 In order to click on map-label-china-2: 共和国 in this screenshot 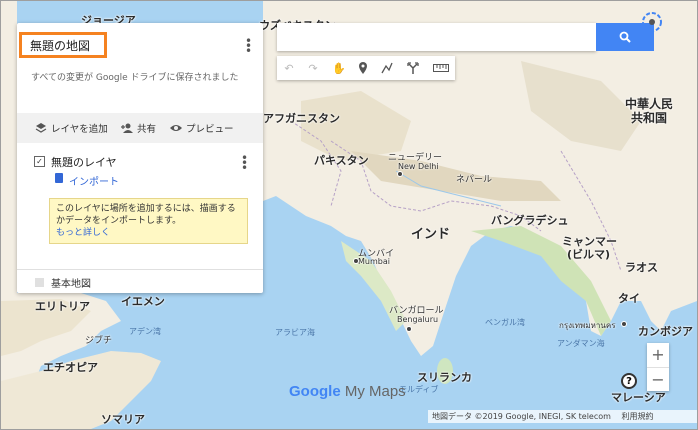, I will do `click(649, 118)`.